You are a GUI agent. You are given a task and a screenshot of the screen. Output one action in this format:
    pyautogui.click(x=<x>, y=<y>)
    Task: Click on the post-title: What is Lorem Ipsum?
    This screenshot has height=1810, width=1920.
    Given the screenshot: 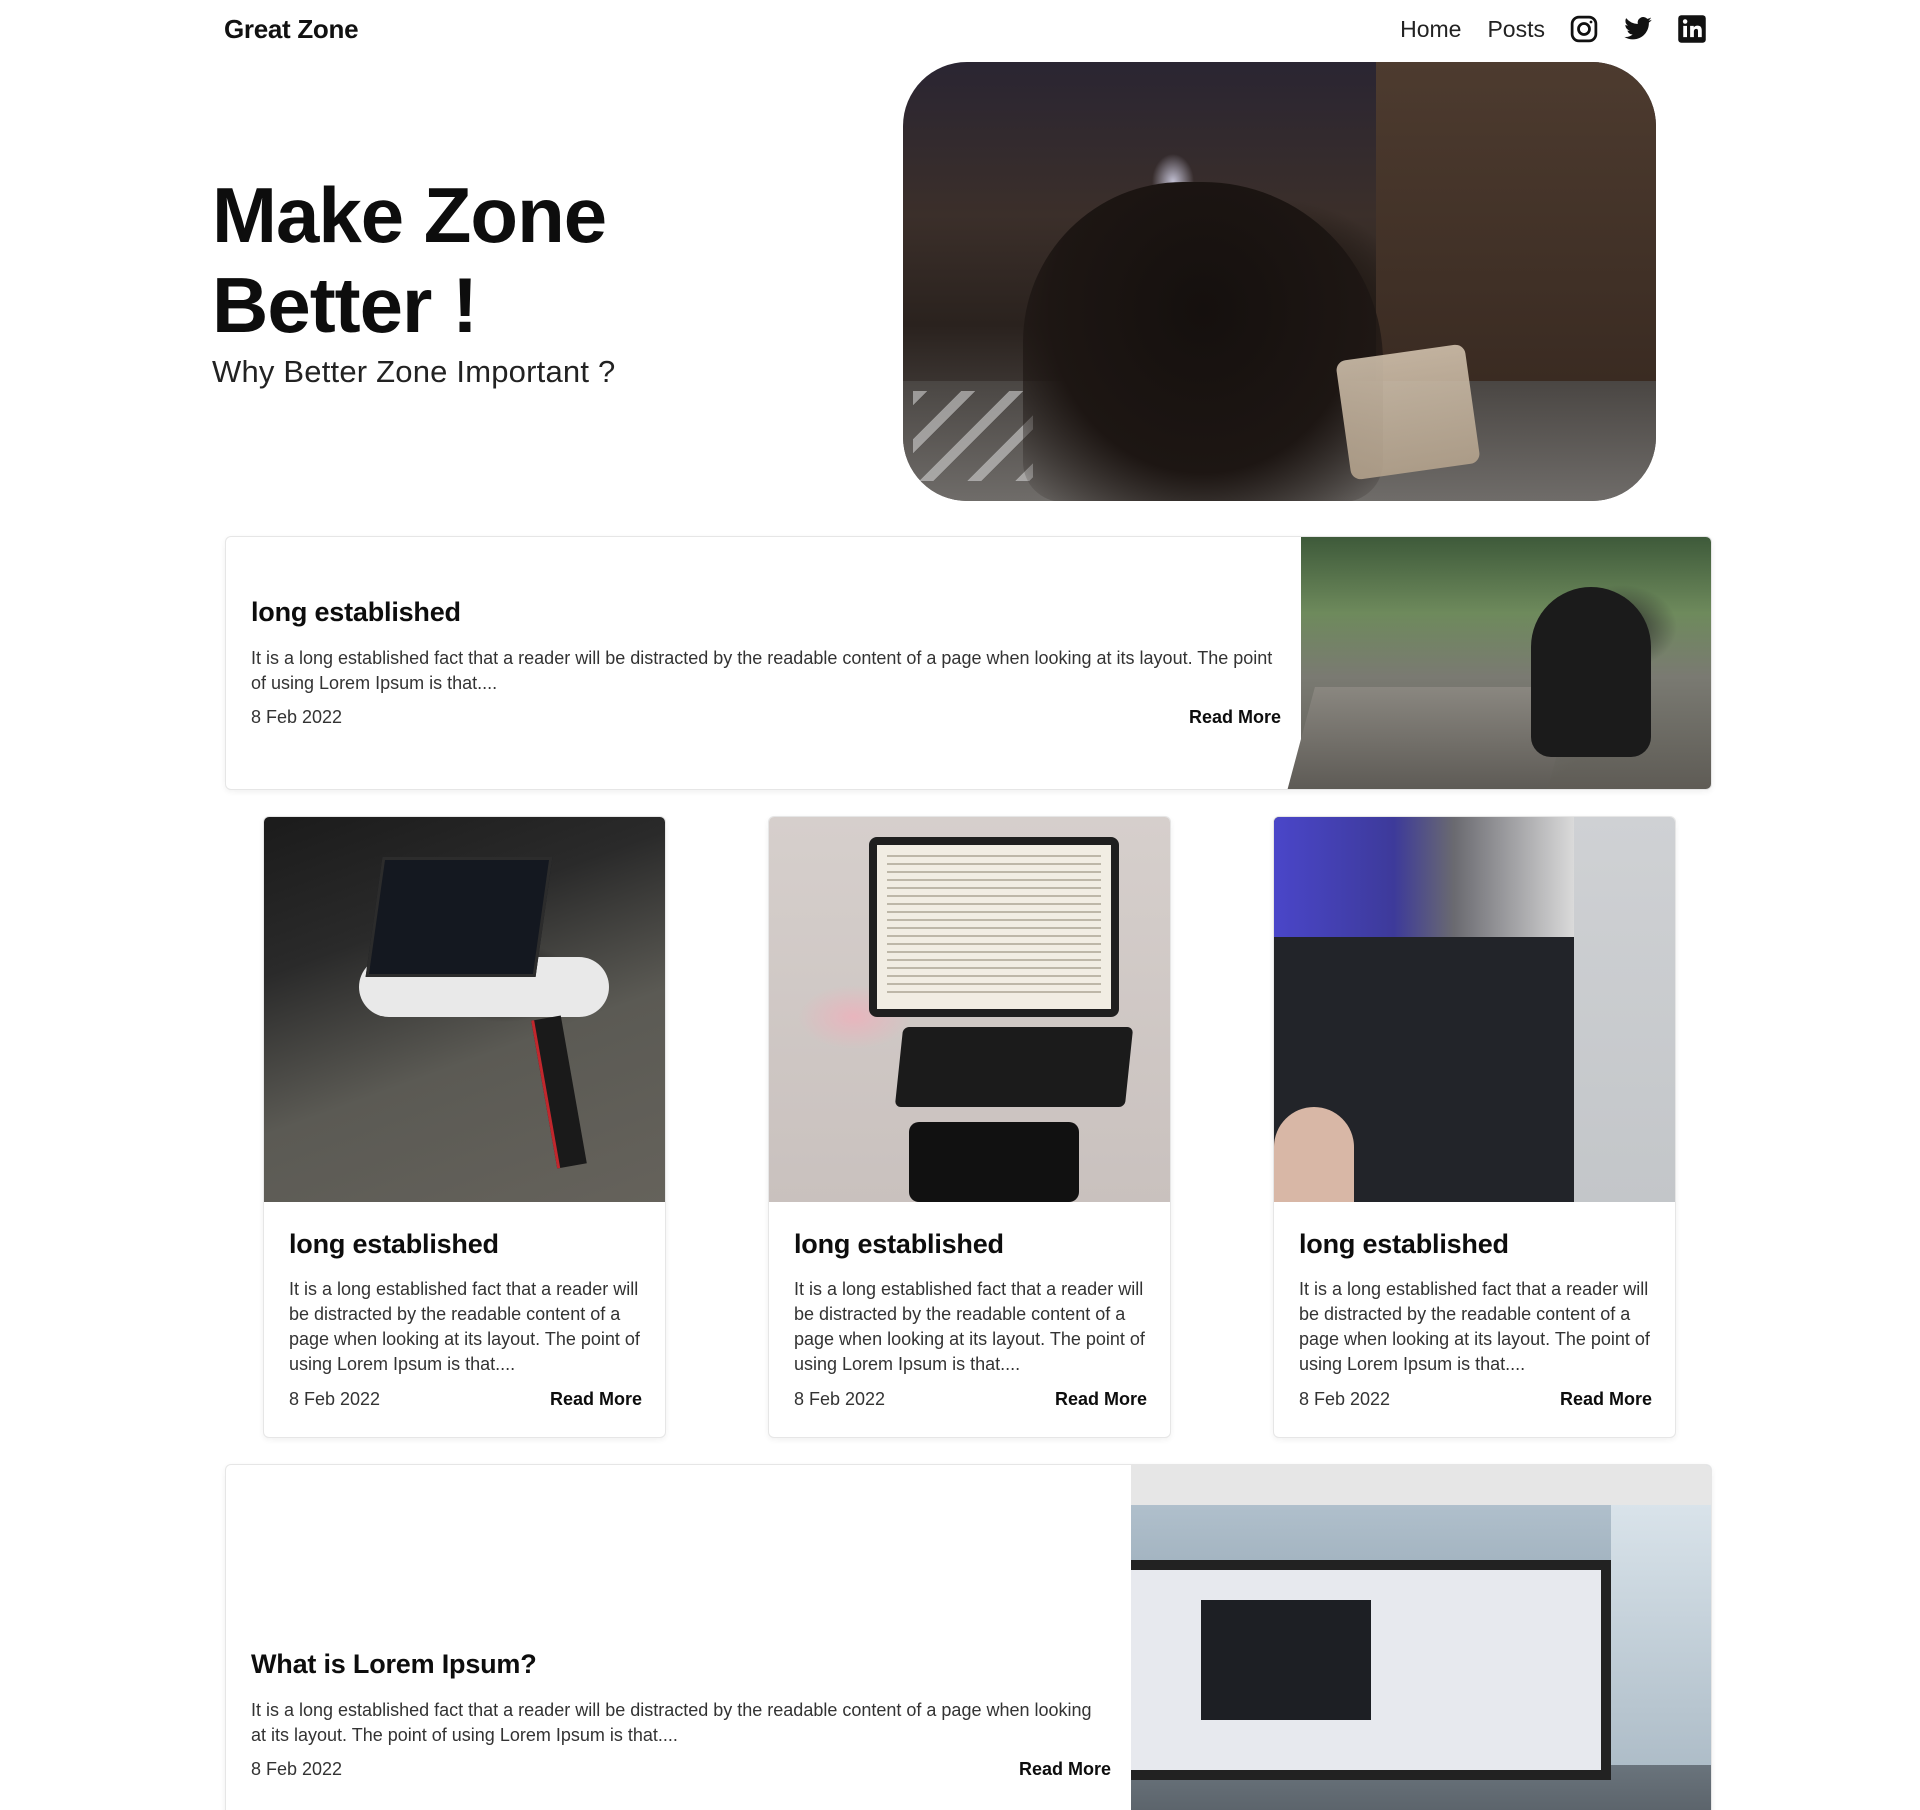 What is the action you would take?
    pyautogui.click(x=681, y=1664)
    